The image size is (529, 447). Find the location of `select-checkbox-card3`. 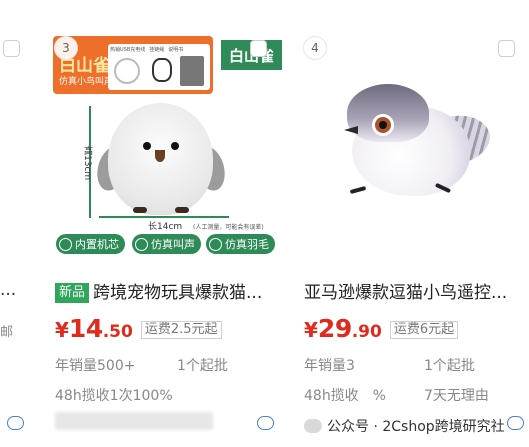

select-checkbox-card3 is located at coordinates (258, 48).